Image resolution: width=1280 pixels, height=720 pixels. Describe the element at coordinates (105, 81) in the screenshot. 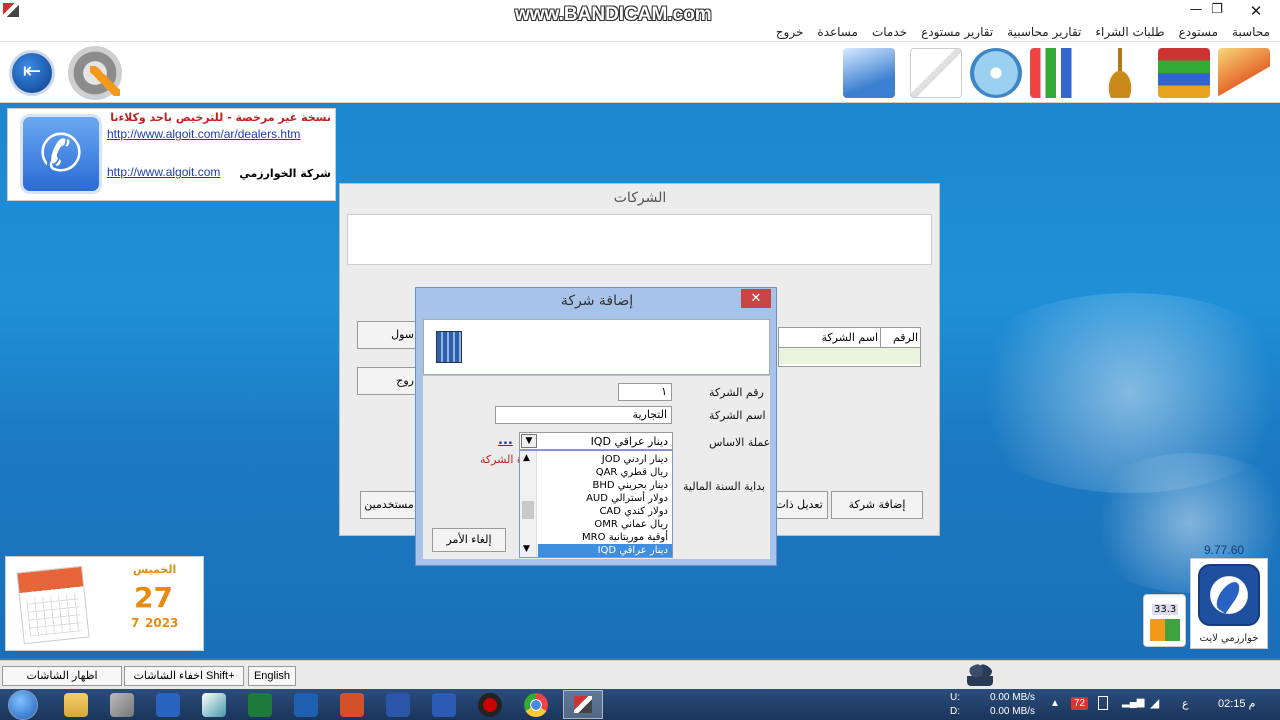

I see `wrench-icon` at that location.